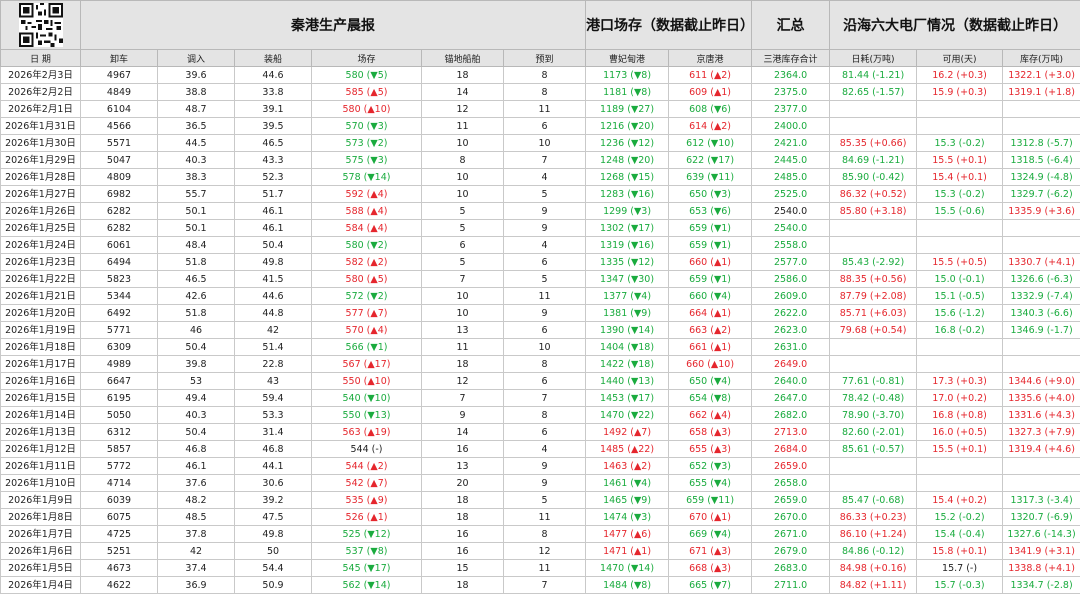  I want to click on cell-daily-burn: 84.82 (+1.11), so click(873, 585).